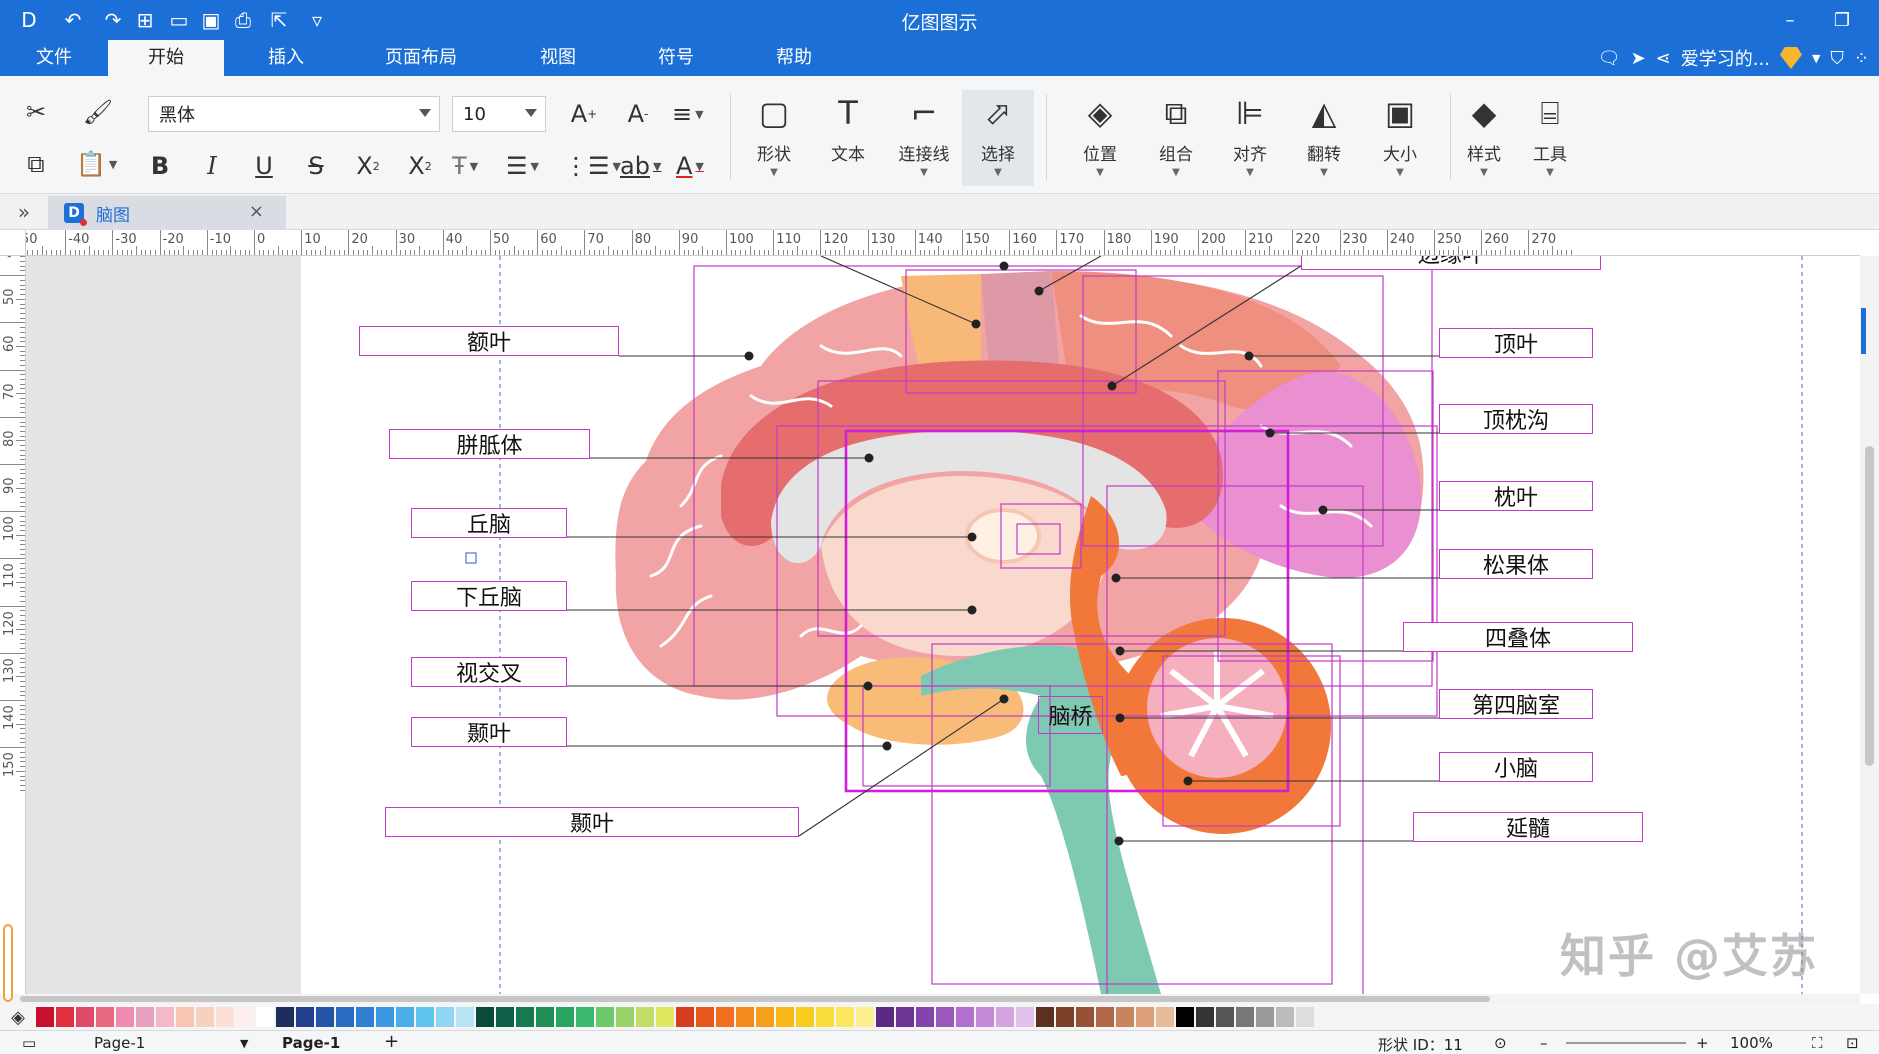  Describe the element at coordinates (489, 596) in the screenshot. I see `label-hypothalamus: 下丘脑` at that location.